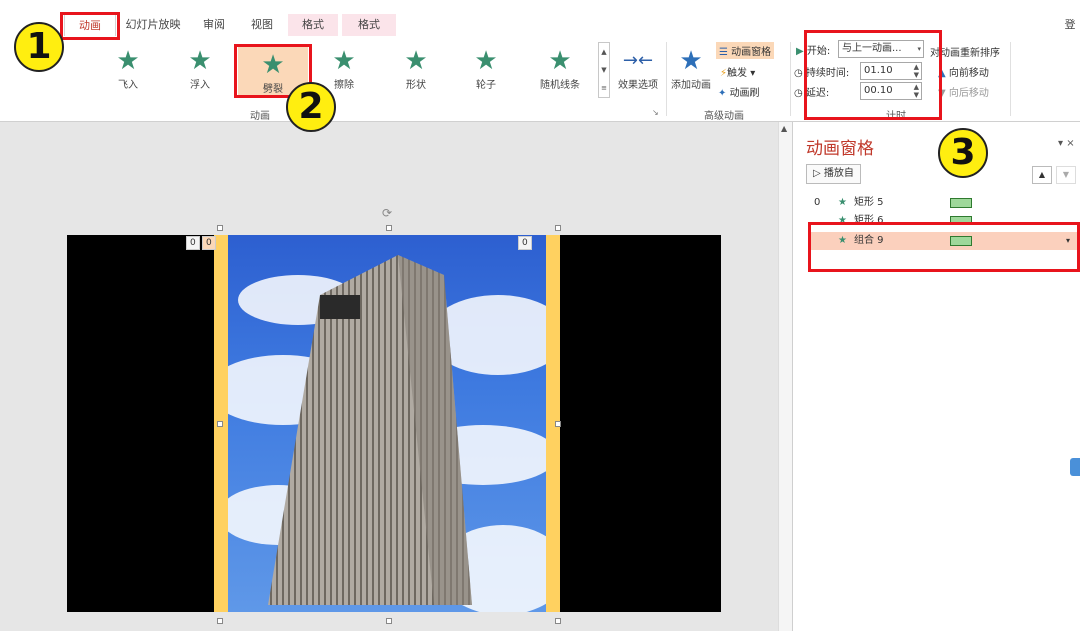 The height and width of the screenshot is (631, 1080). What do you see at coordinates (785, 376) in the screenshot?
I see `vertical-scrollbar: ▲` at bounding box center [785, 376].